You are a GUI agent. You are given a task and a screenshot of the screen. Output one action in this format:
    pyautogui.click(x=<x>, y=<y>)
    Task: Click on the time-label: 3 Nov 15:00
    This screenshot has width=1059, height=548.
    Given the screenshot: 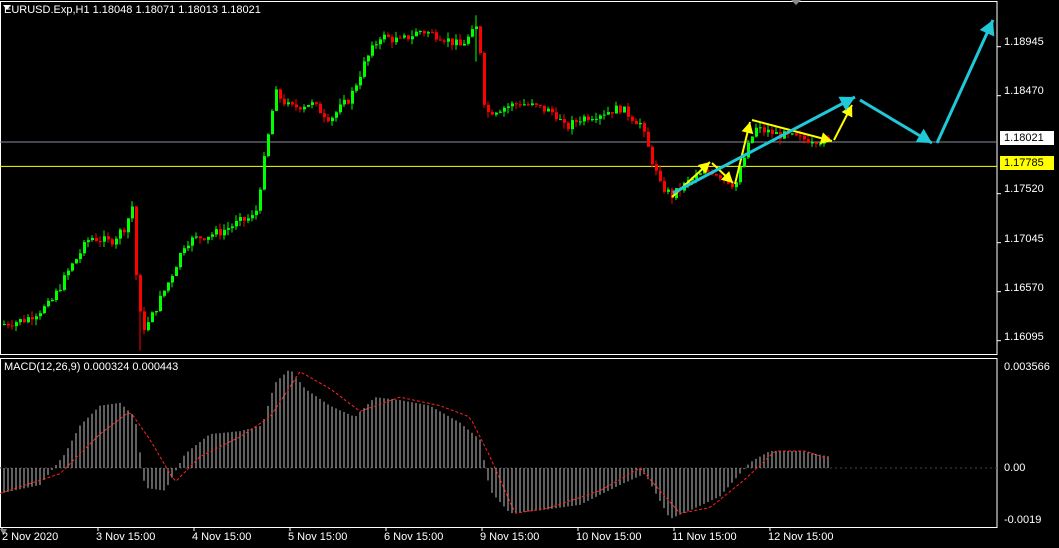 What is the action you would take?
    pyautogui.click(x=126, y=537)
    